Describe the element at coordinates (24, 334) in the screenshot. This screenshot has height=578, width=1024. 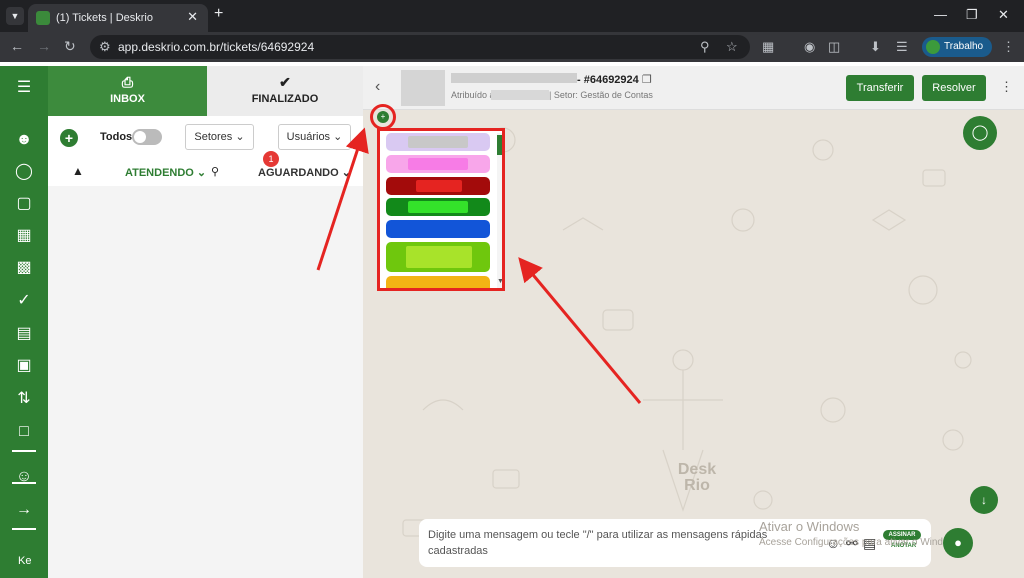
I see `calendar-icon: ▤` at that location.